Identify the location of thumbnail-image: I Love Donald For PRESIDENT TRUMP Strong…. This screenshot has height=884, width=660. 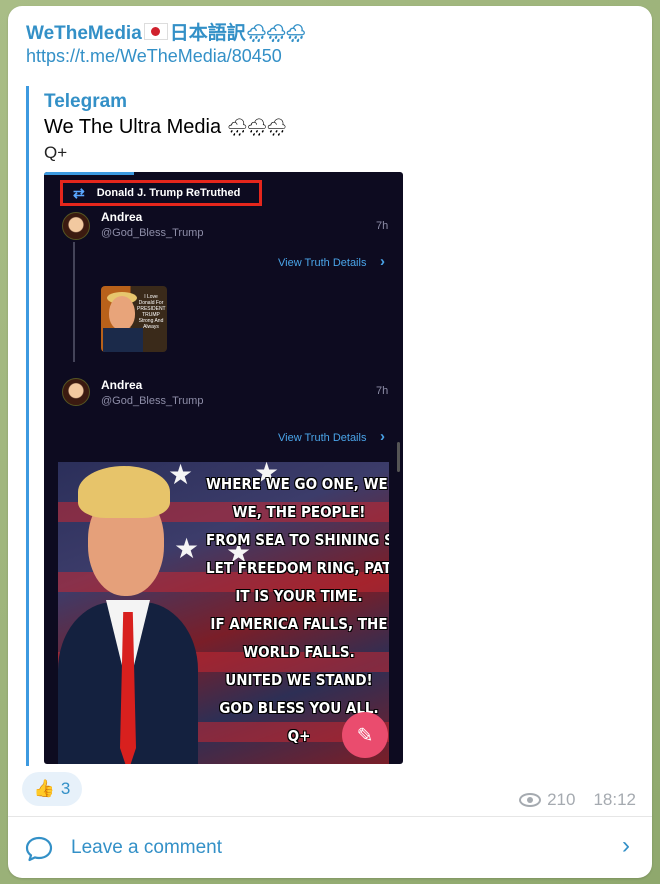
(134, 319).